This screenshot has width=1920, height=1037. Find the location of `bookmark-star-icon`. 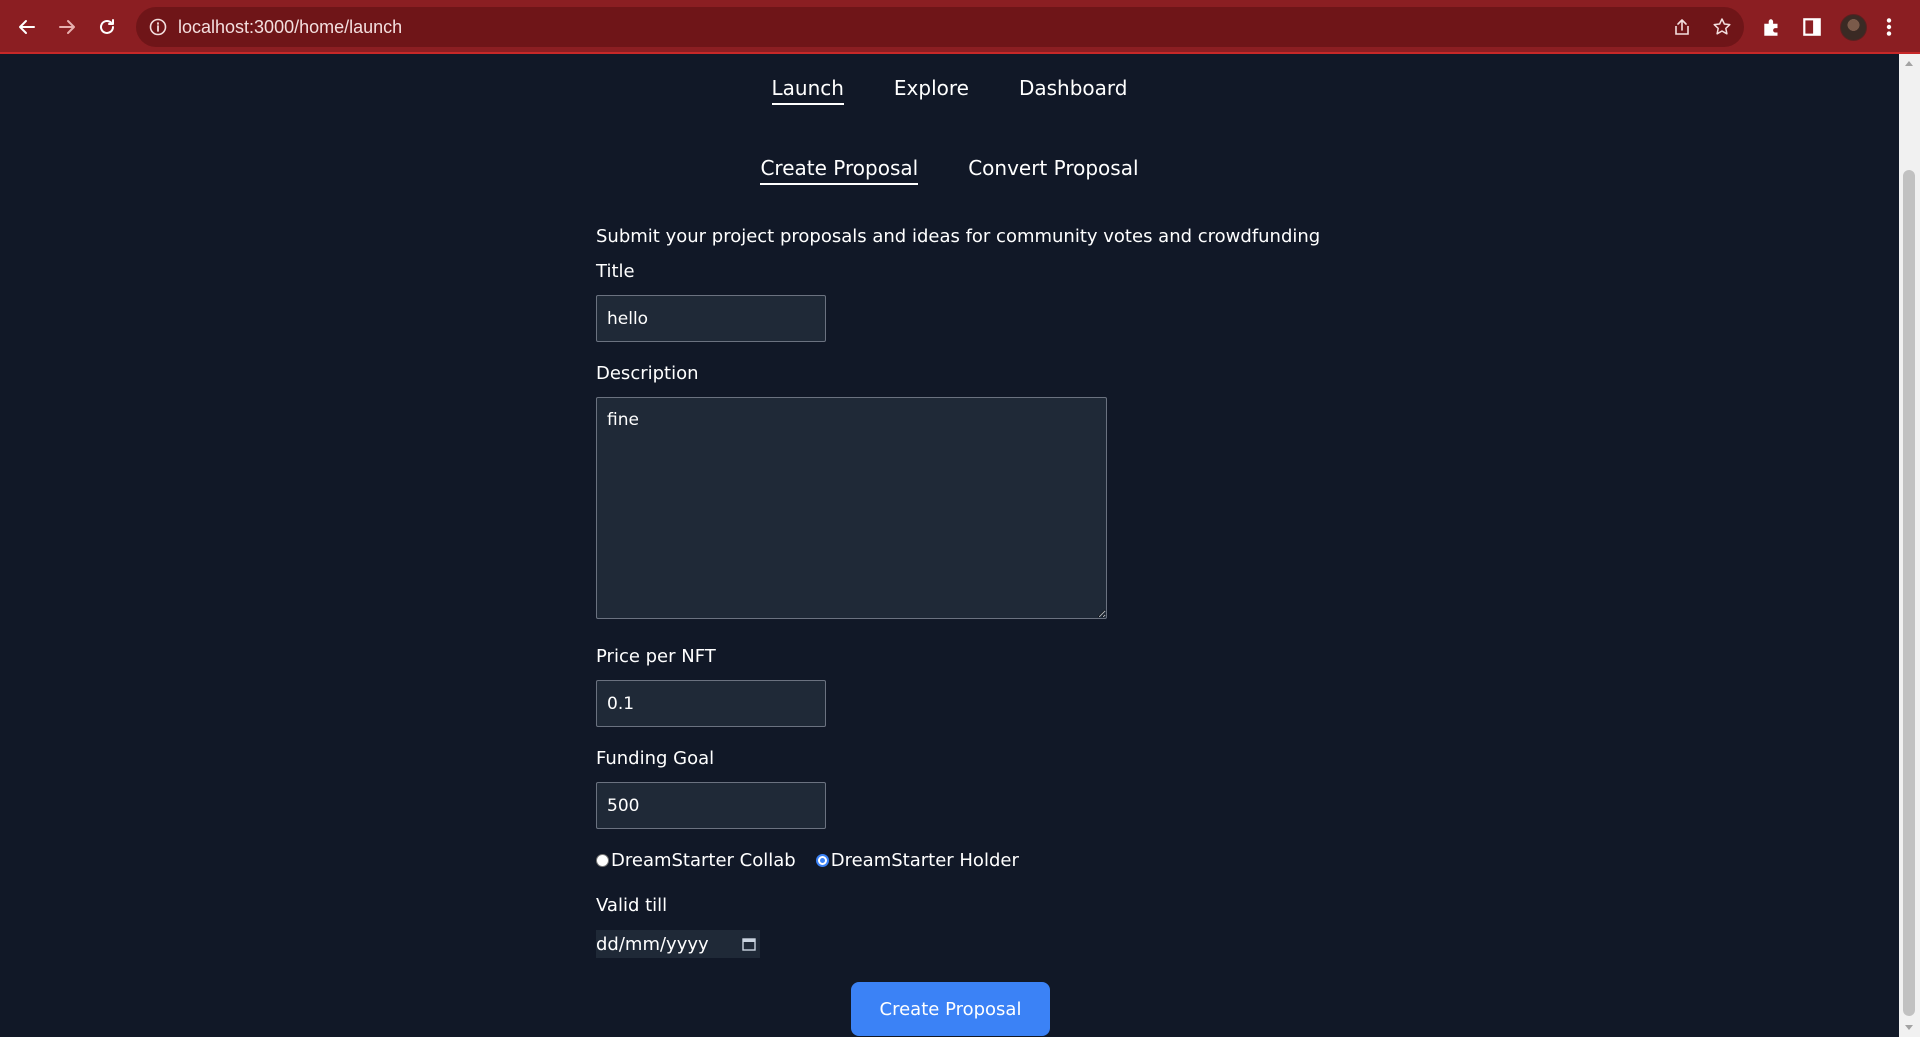

bookmark-star-icon is located at coordinates (1722, 27).